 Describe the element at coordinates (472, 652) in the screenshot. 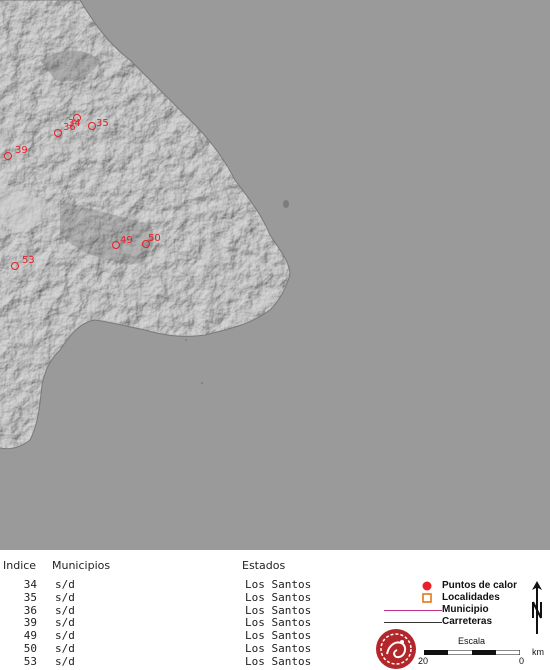

I see `scale-bar` at that location.